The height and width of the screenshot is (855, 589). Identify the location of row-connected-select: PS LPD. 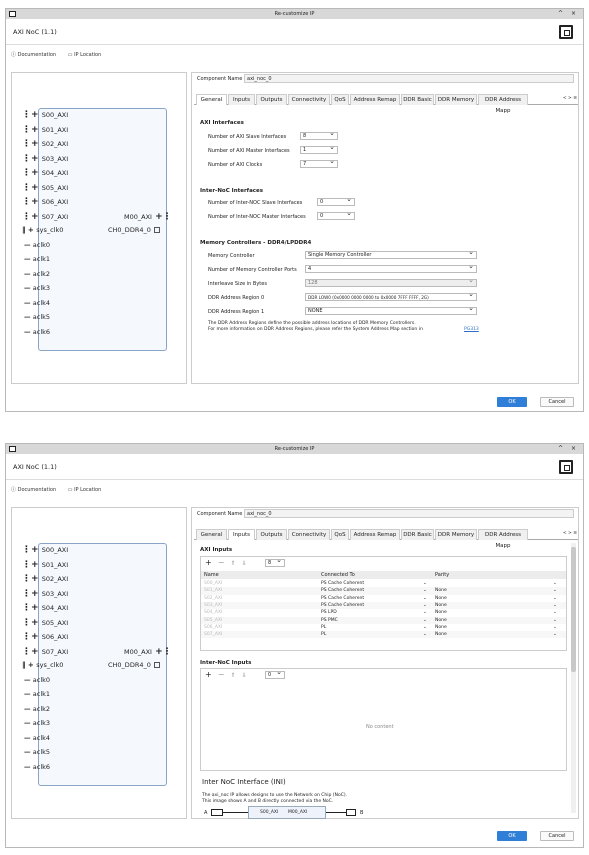
(329, 612).